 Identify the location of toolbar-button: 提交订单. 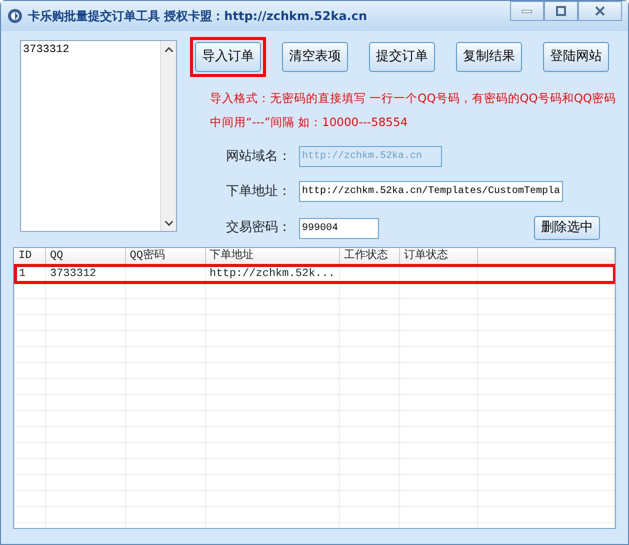
(402, 57).